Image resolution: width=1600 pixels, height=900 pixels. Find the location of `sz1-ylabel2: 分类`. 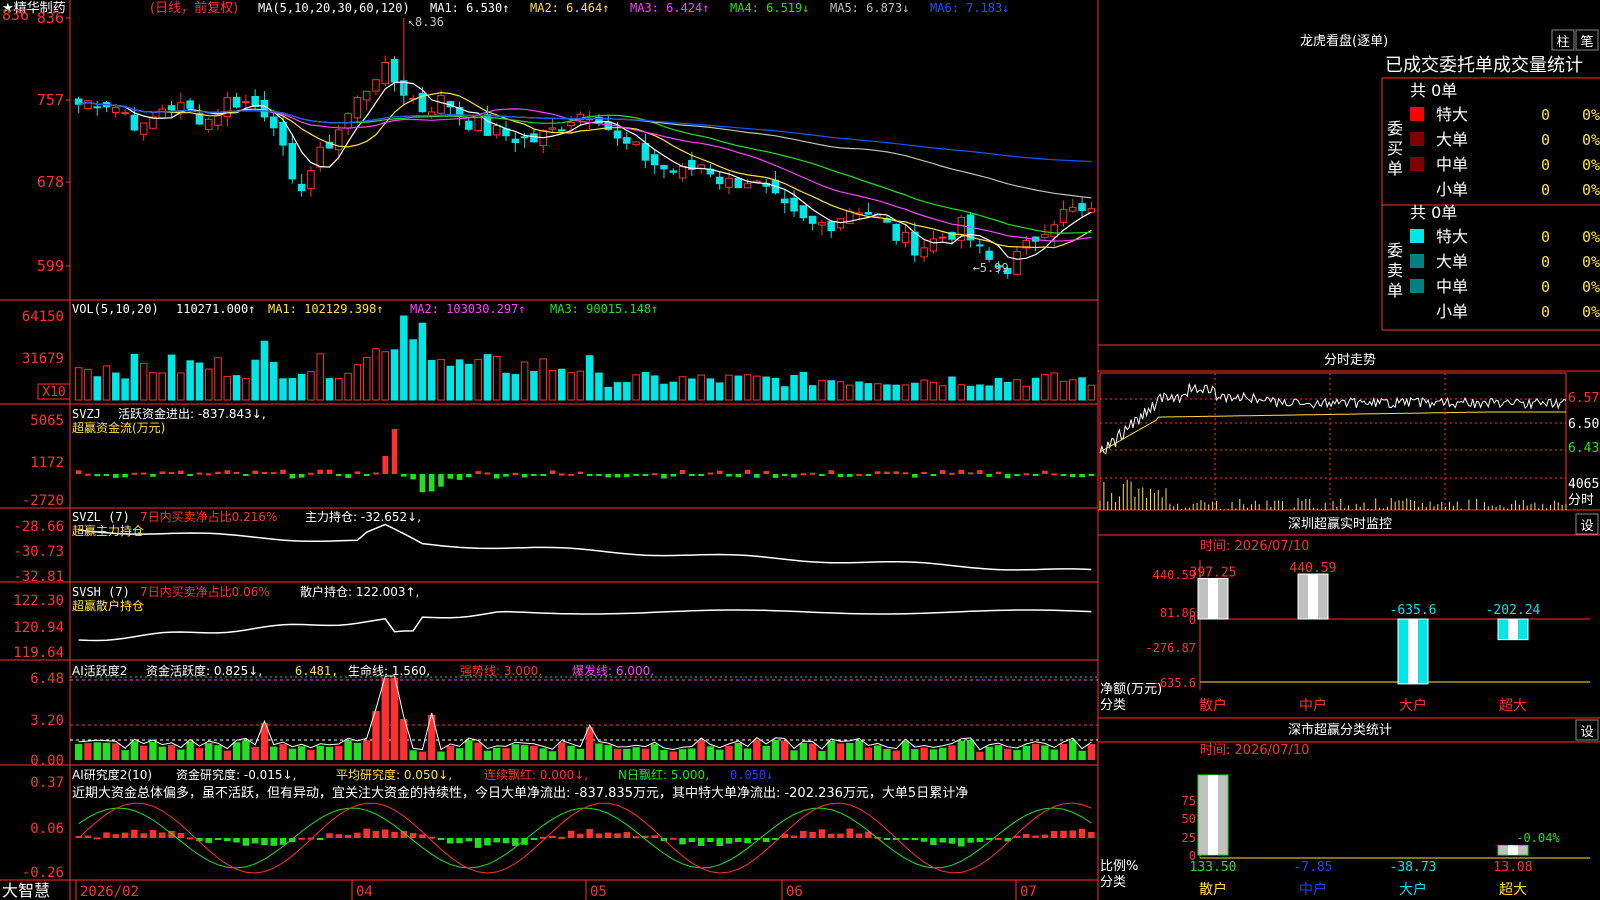

sz1-ylabel2: 分类 is located at coordinates (1113, 705).